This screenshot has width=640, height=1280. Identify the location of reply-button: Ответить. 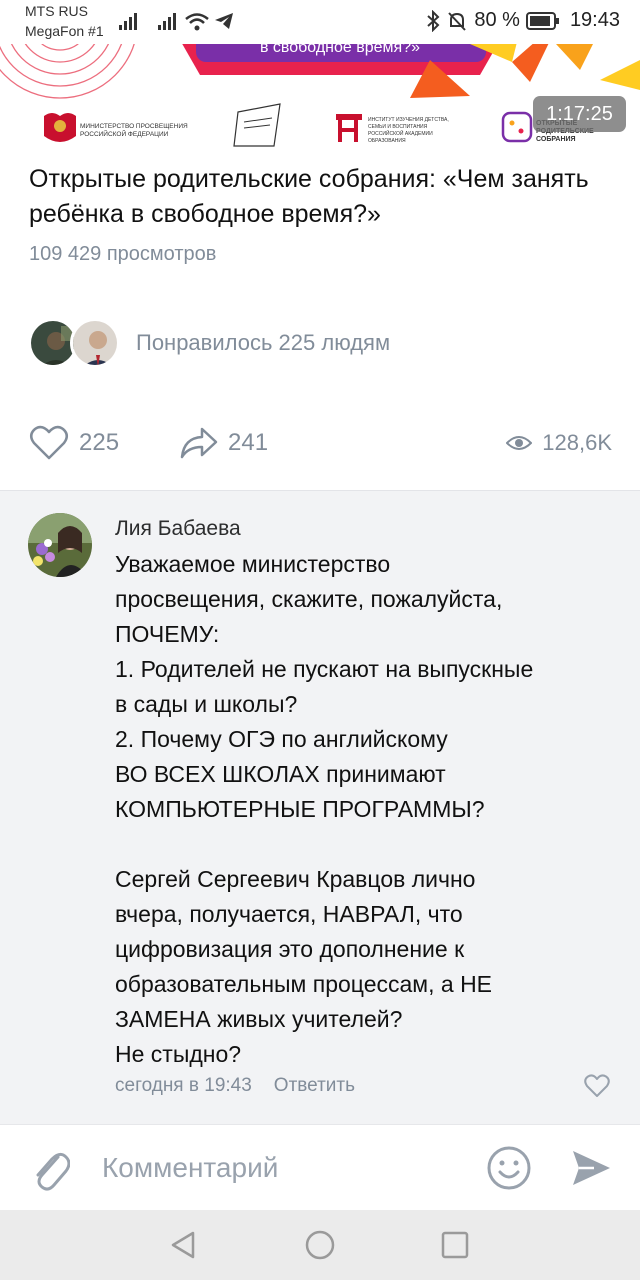
(314, 1086).